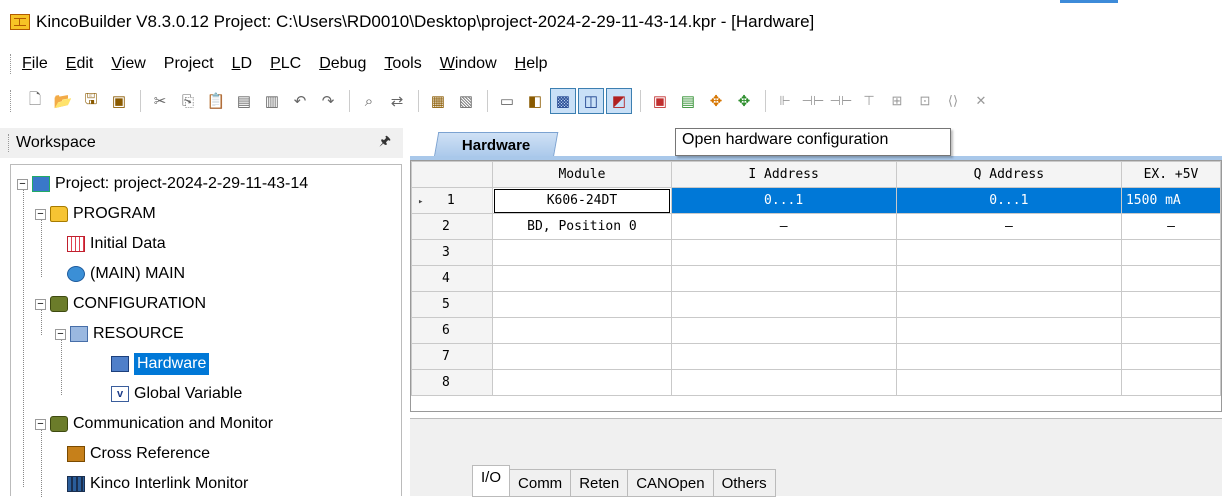 Image resolution: width=1222 pixels, height=499 pixels. I want to click on contact-nc-icon: ⊣⊢, so click(813, 101).